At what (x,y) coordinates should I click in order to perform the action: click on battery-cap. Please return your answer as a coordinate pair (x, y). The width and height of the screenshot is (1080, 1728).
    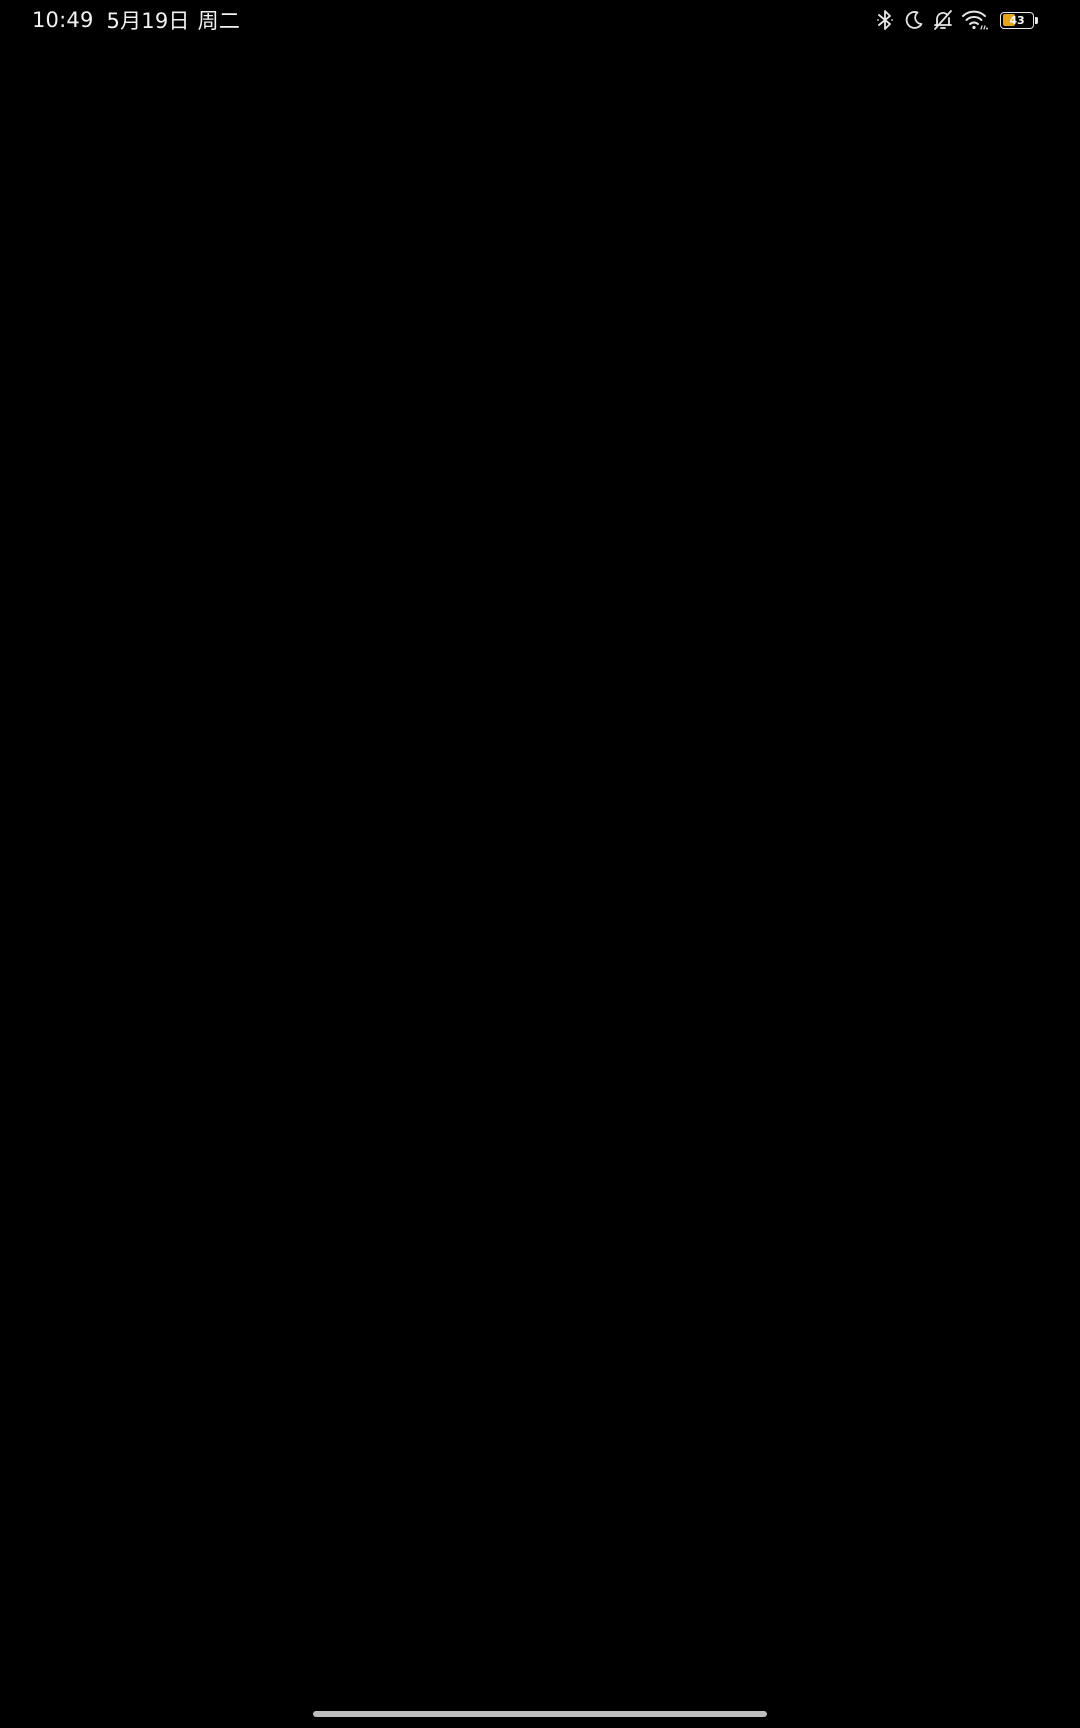
    Looking at the image, I should click on (1036, 20).